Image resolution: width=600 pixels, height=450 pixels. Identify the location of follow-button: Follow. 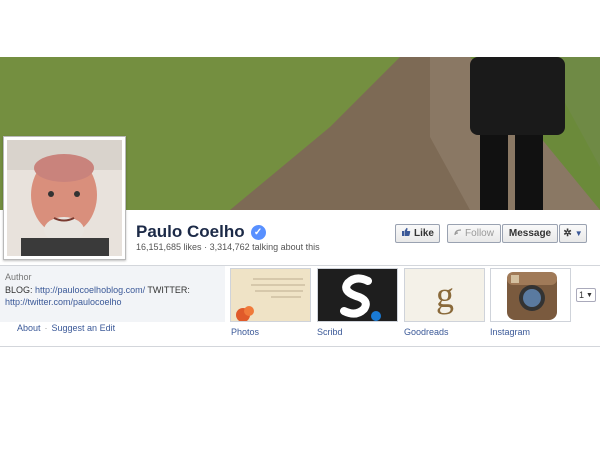
(474, 233).